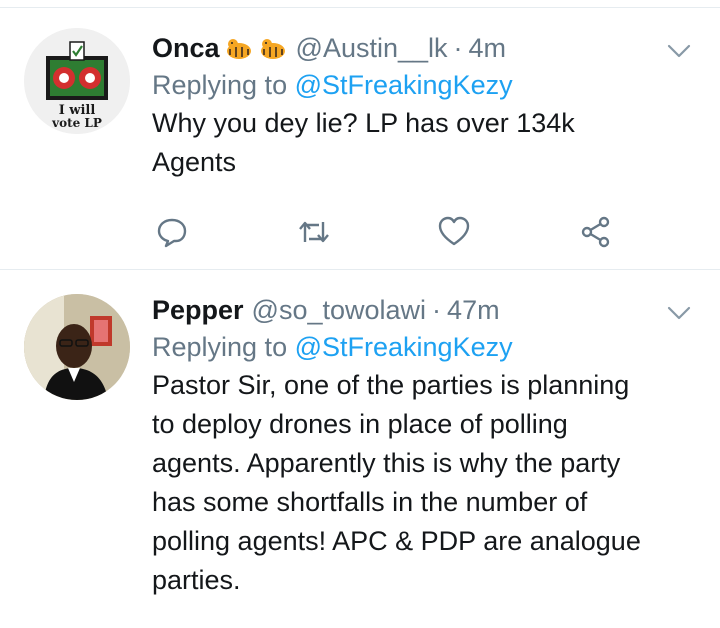 Image resolution: width=720 pixels, height=628 pixels. What do you see at coordinates (196, 580) in the screenshot?
I see `tweet-text-line: parties.` at bounding box center [196, 580].